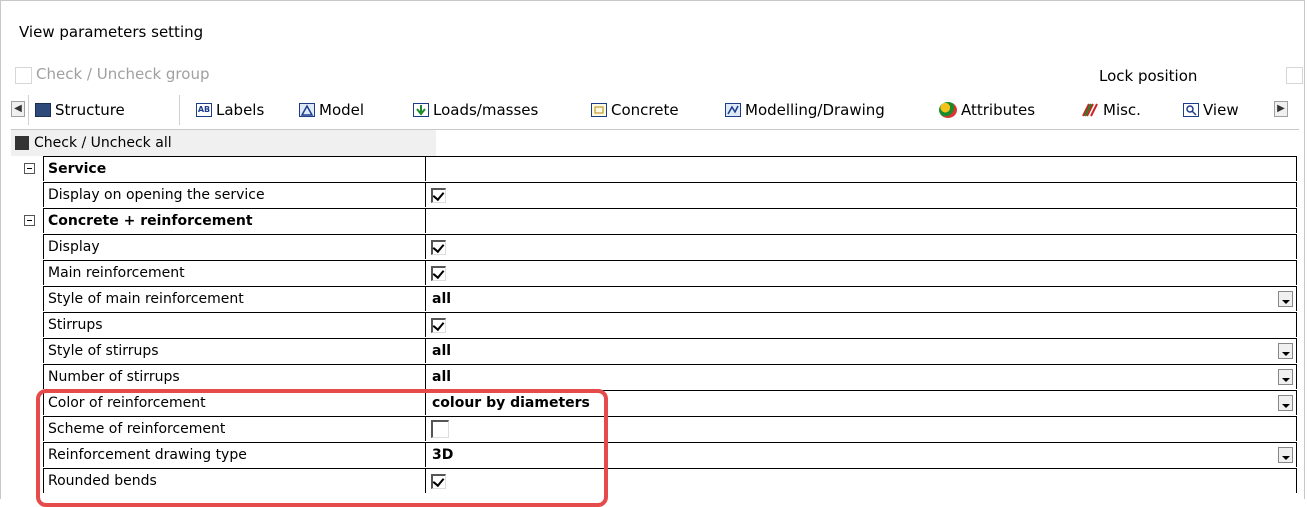 This screenshot has width=1307, height=507. I want to click on table-row: Main reinforcement, so click(654, 273).